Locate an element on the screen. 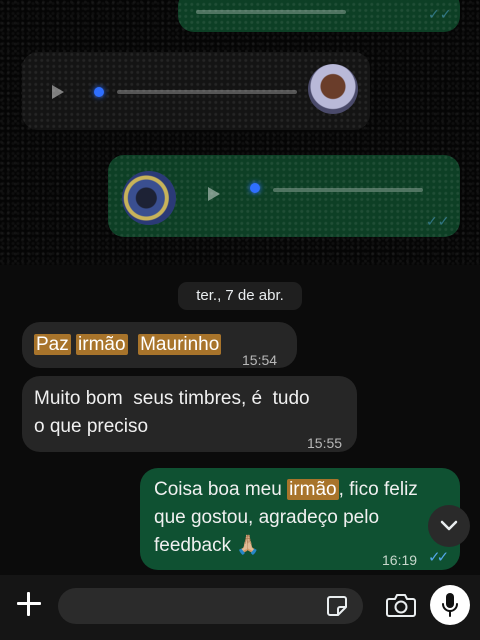 Image resolution: width=480 pixels, height=640 pixels. blurred-outgoing-message: ✓✓ is located at coordinates (319, 16).